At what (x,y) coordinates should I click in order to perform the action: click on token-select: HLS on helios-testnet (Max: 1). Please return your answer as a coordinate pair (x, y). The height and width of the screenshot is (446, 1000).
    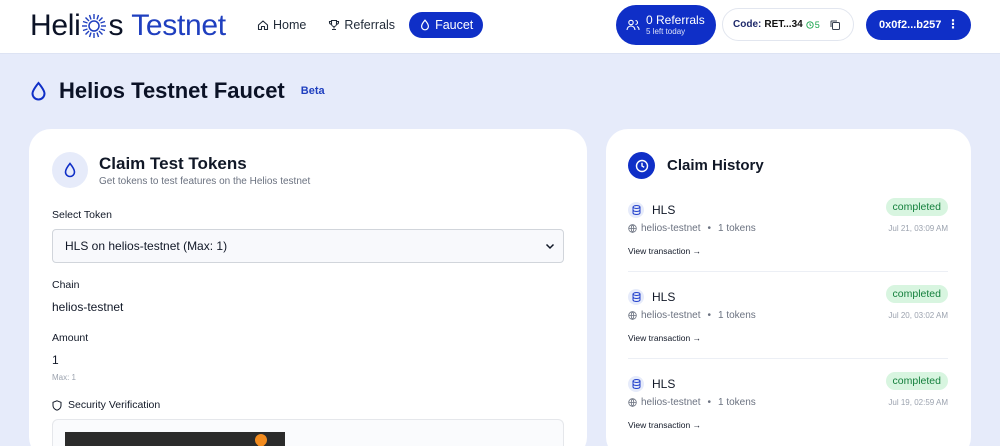
    Looking at the image, I should click on (308, 246).